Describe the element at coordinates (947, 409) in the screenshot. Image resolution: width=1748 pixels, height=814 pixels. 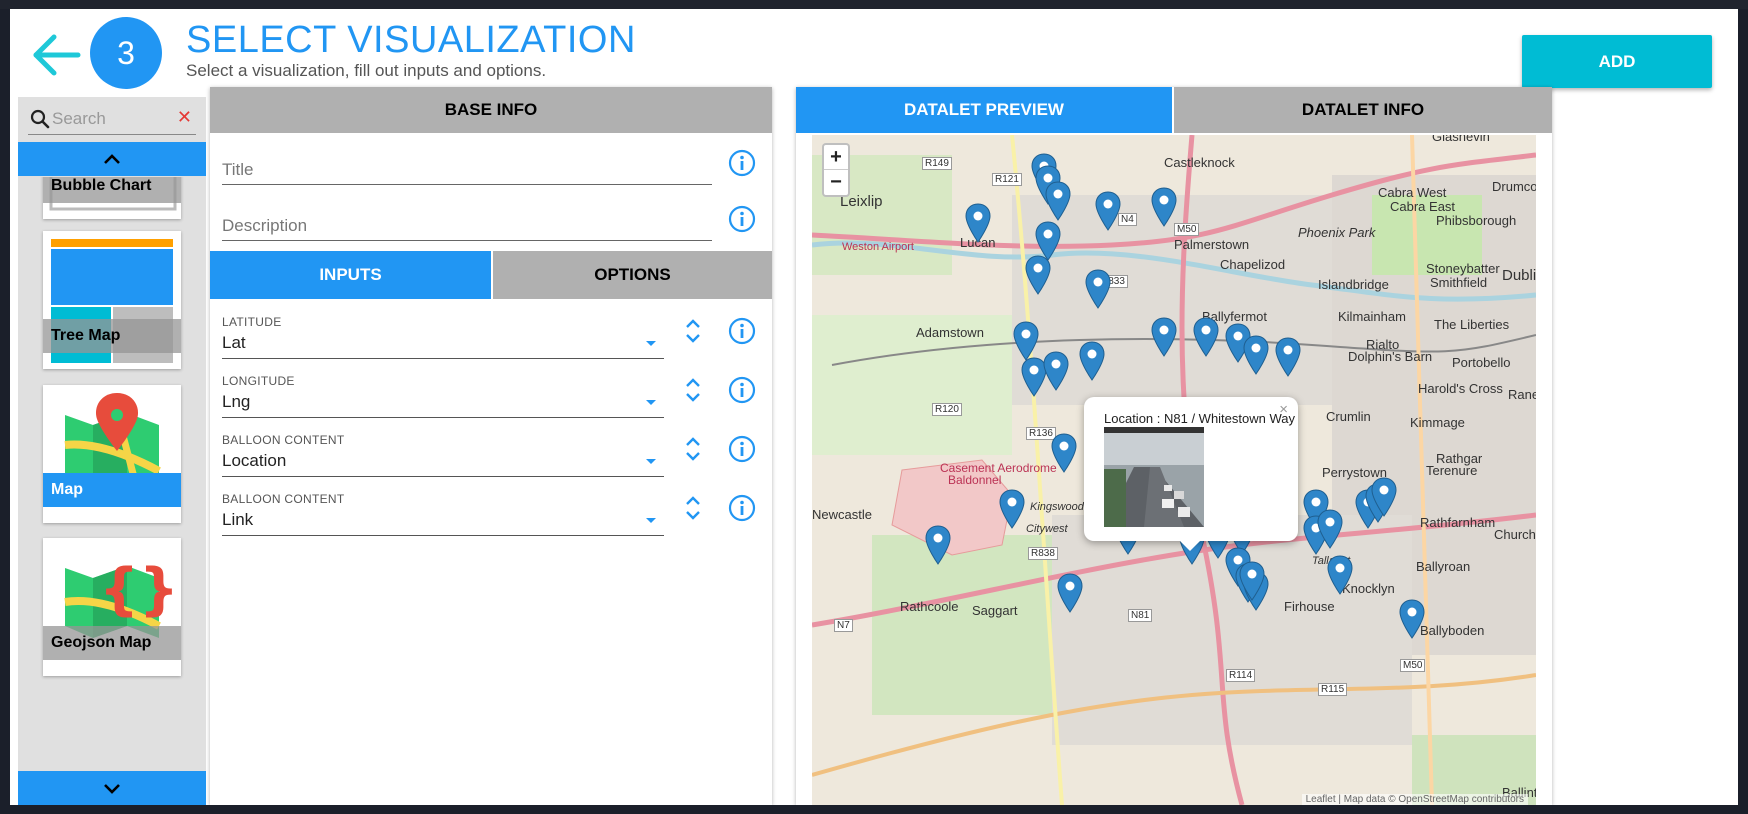
I see `road-label: R120` at that location.